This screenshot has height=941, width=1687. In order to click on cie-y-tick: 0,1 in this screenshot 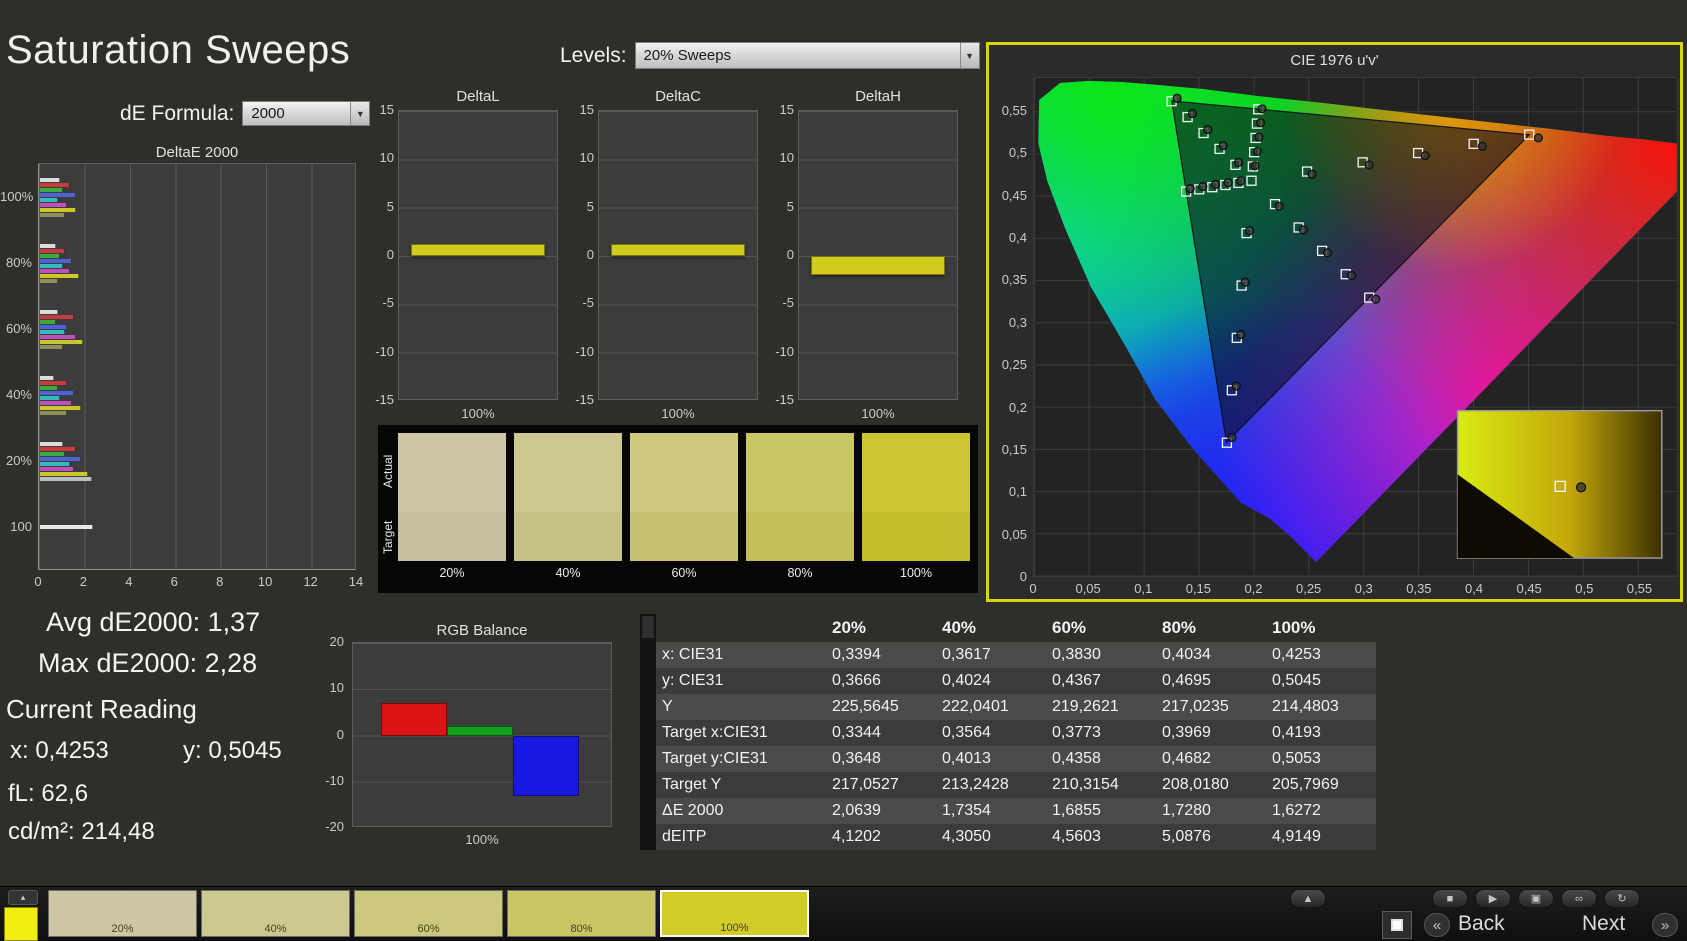, I will do `click(1017, 492)`.